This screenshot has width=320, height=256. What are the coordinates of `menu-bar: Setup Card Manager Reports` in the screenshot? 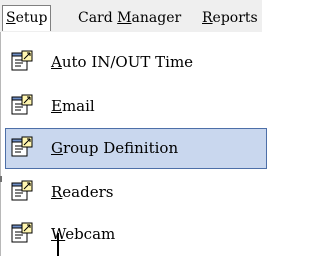 It's located at (131, 16).